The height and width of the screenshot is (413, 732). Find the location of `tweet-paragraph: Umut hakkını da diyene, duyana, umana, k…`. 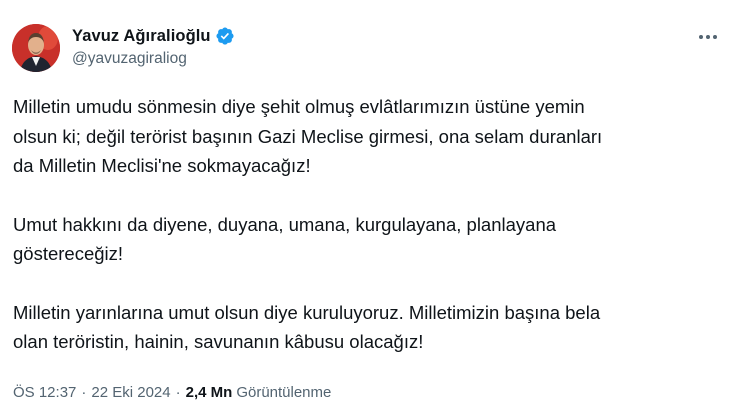

tweet-paragraph: Umut hakkını da diyene, duyana, umana, k… is located at coordinates (363, 239).